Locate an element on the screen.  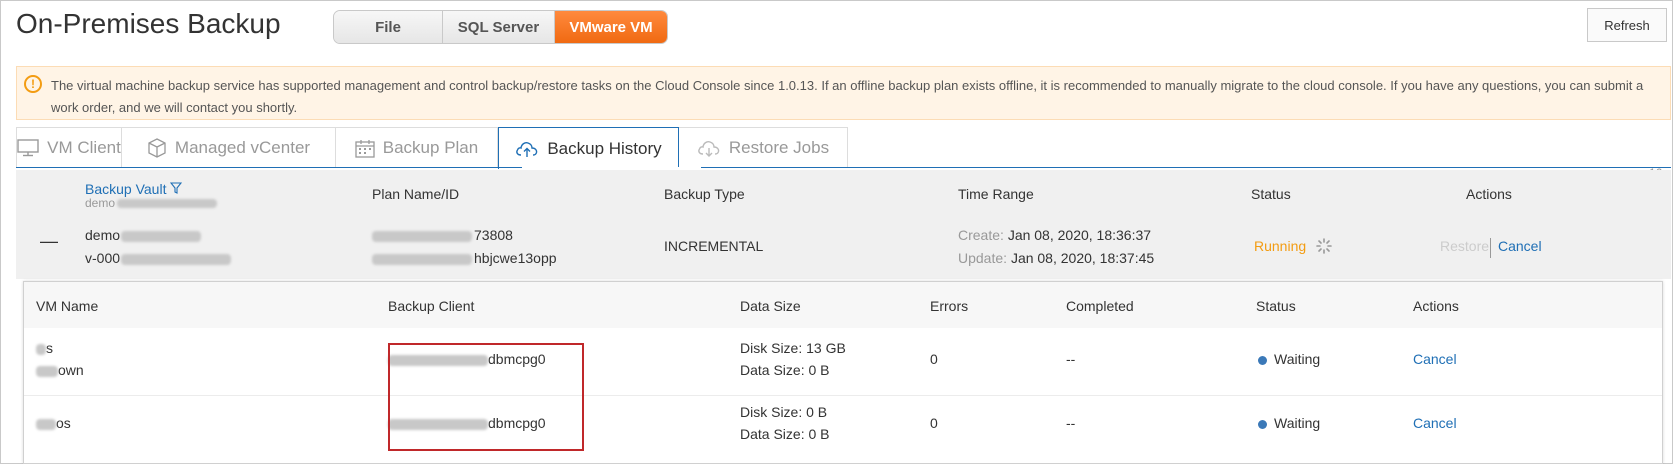
plan-id: hbjcwe13opp is located at coordinates (464, 258).